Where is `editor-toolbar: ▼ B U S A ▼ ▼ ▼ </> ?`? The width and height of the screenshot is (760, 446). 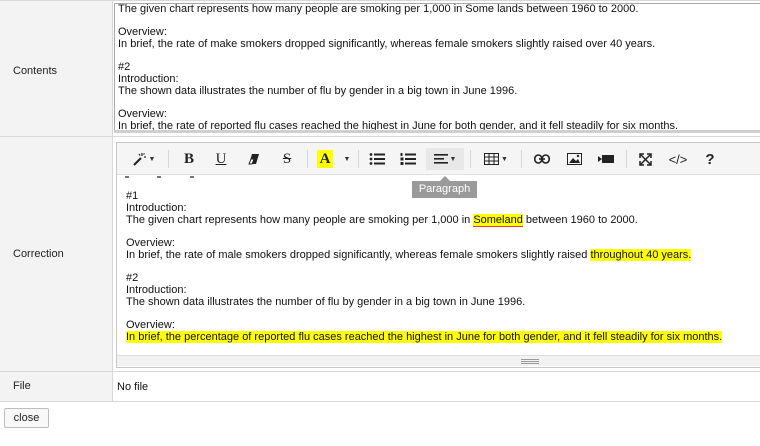
editor-toolbar: ▼ B U S A ▼ ▼ ▼ </> ? is located at coordinates (438, 159).